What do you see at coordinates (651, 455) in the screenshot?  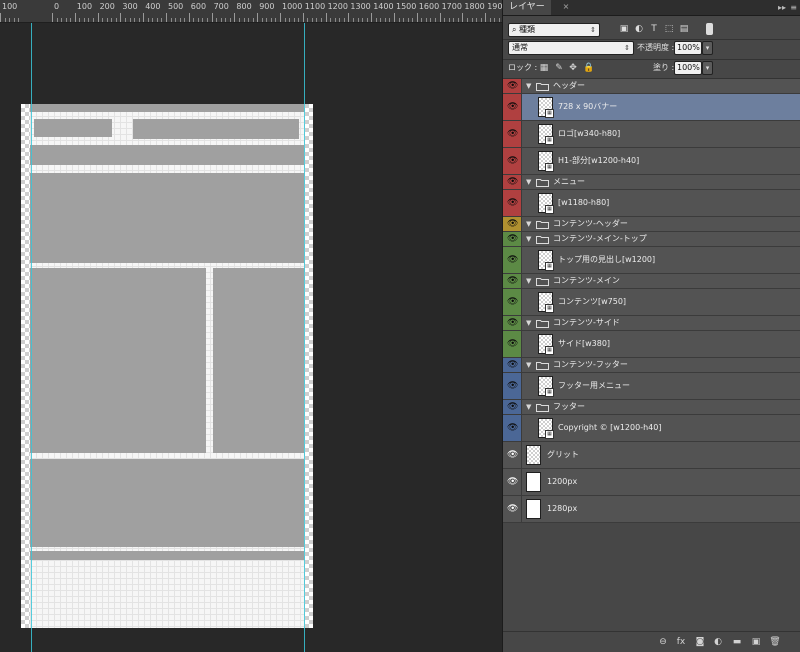 I see `layer-row: 👁 グリット` at bounding box center [651, 455].